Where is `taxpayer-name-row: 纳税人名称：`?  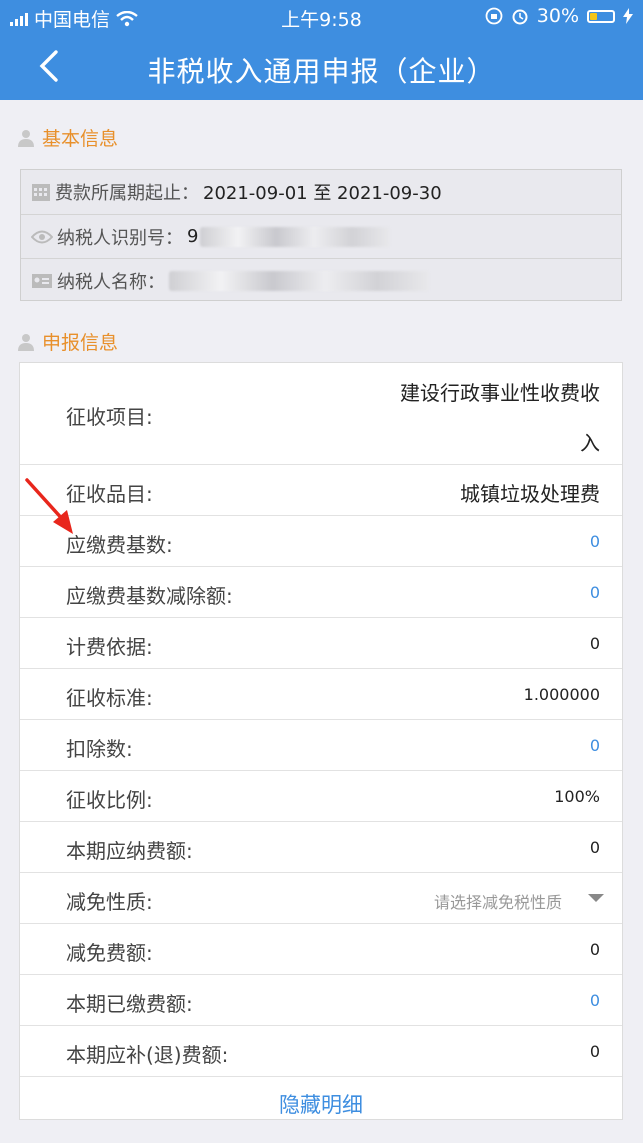 taxpayer-name-row: 纳税人名称： is located at coordinates (321, 280).